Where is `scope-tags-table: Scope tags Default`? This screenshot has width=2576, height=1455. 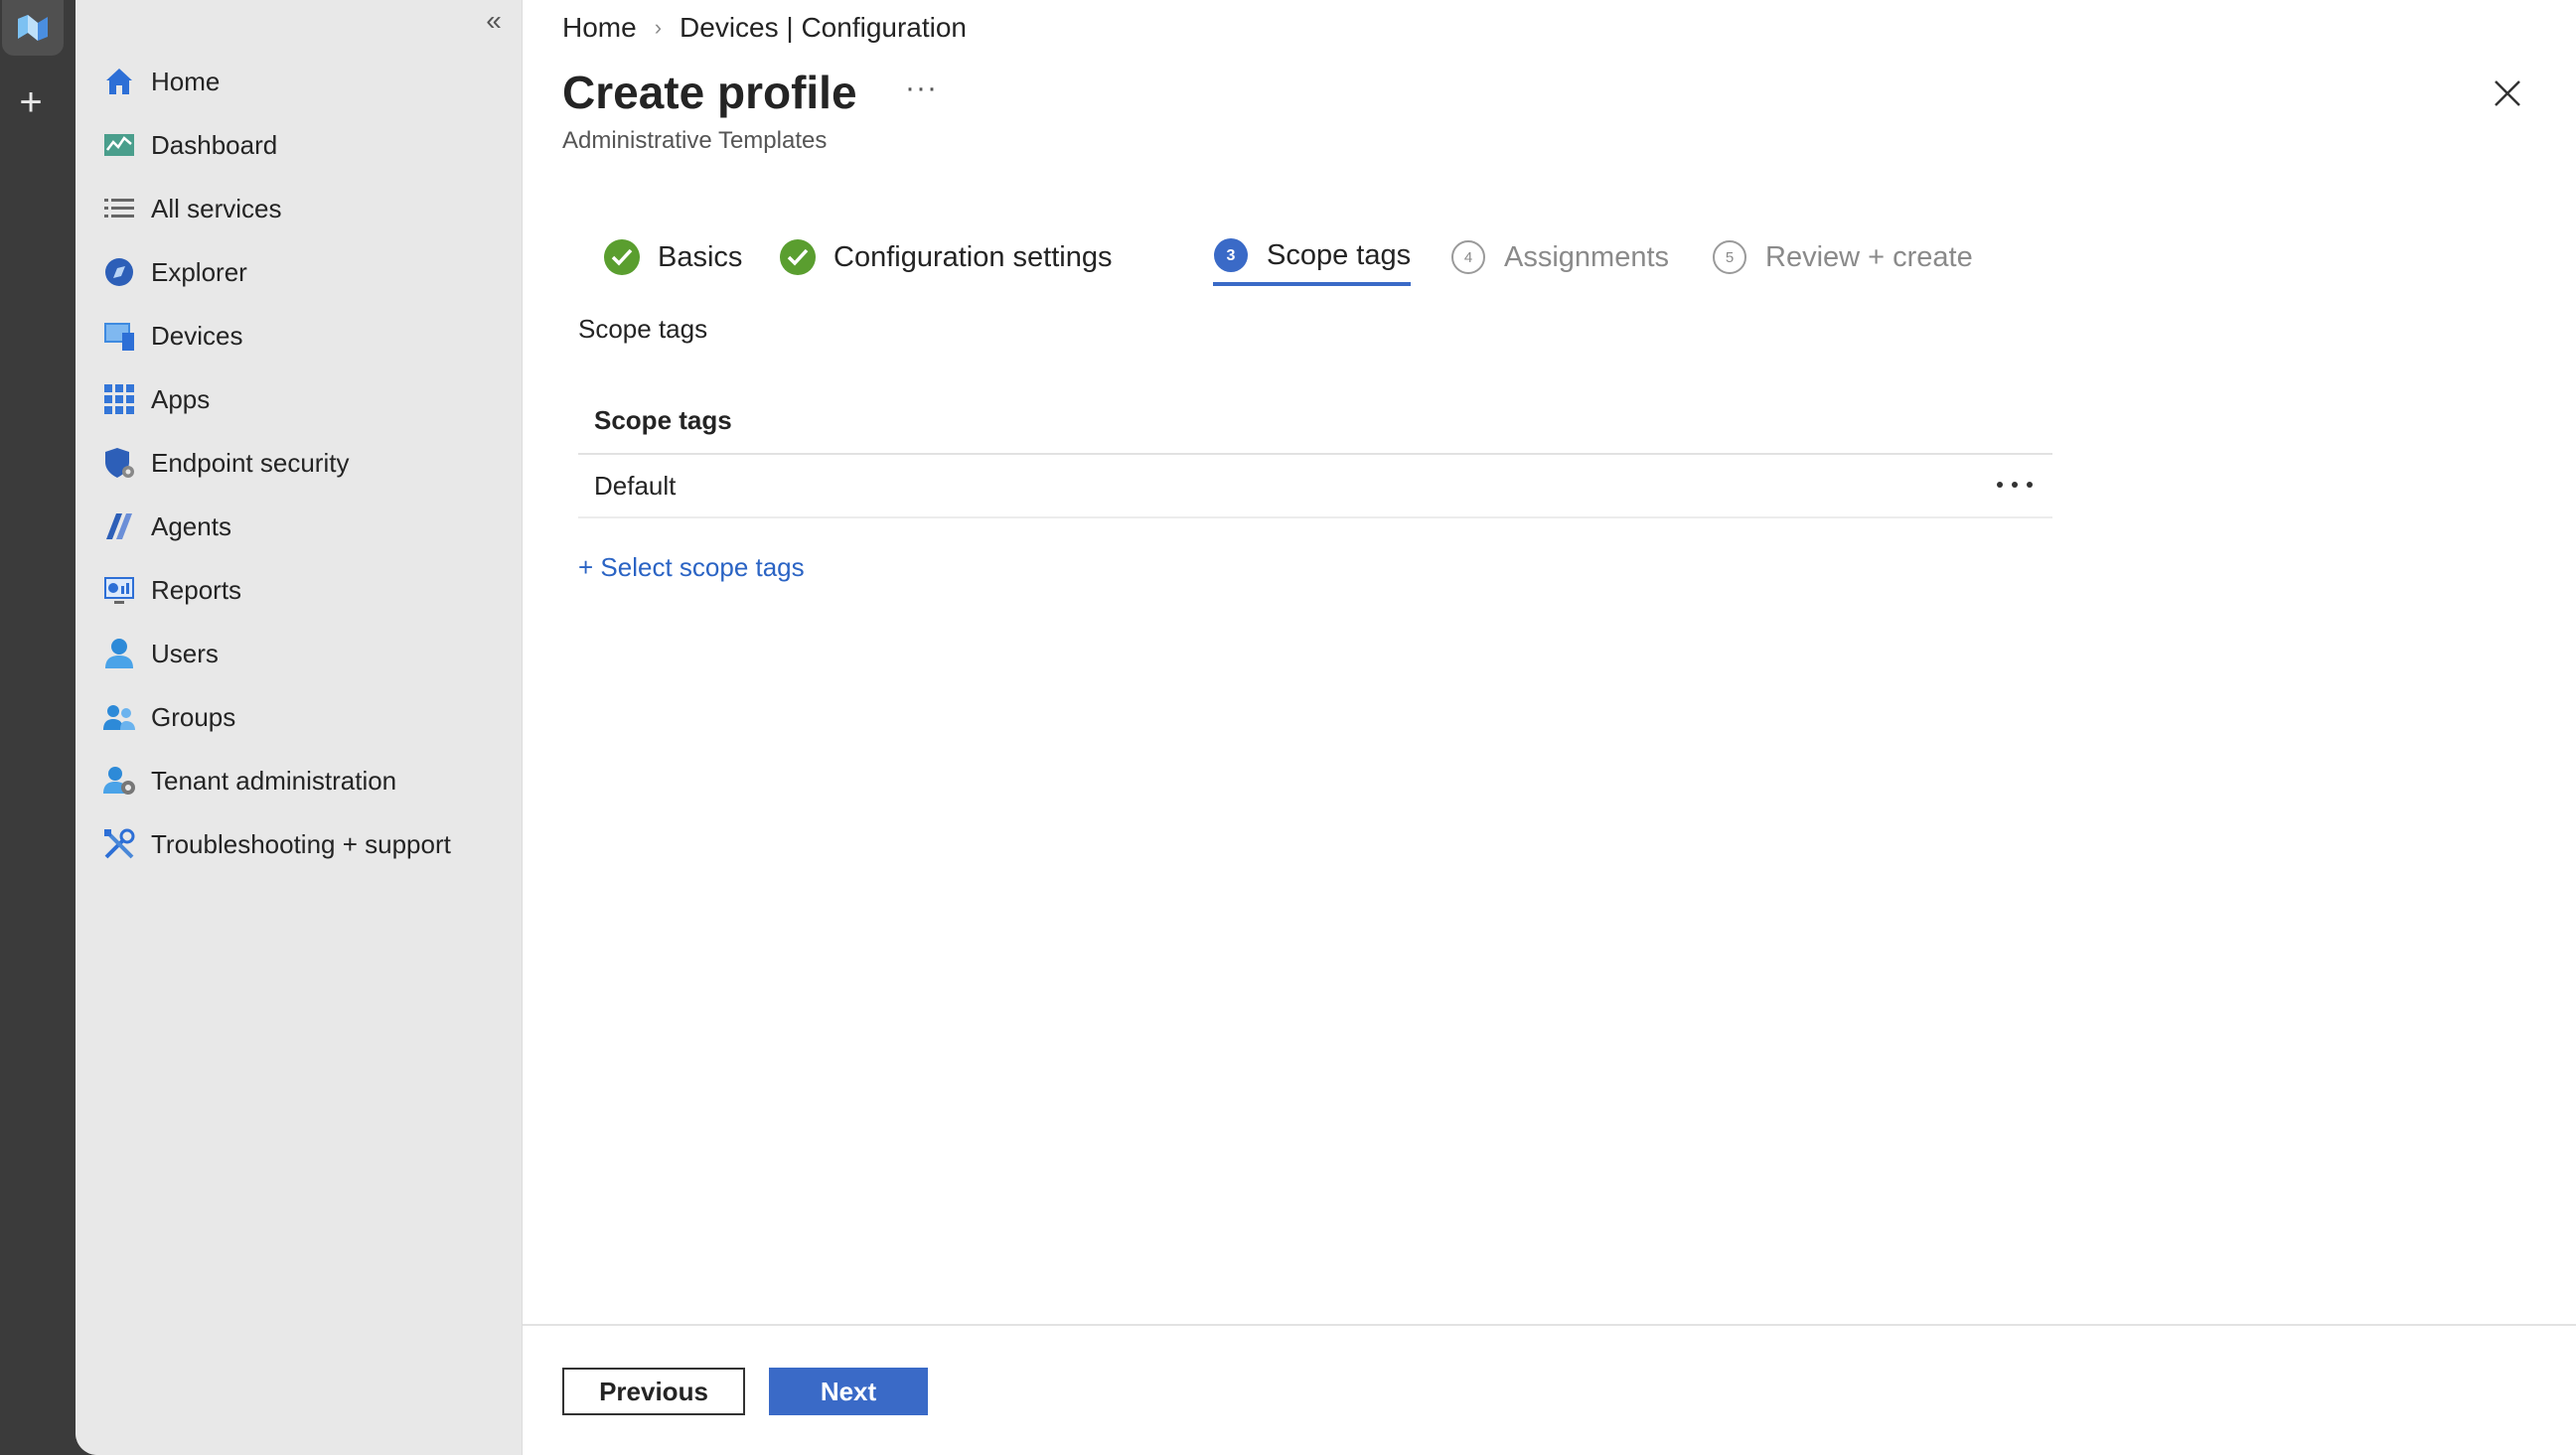
scope-tags-table: Scope tags Default is located at coordinates (1315, 452).